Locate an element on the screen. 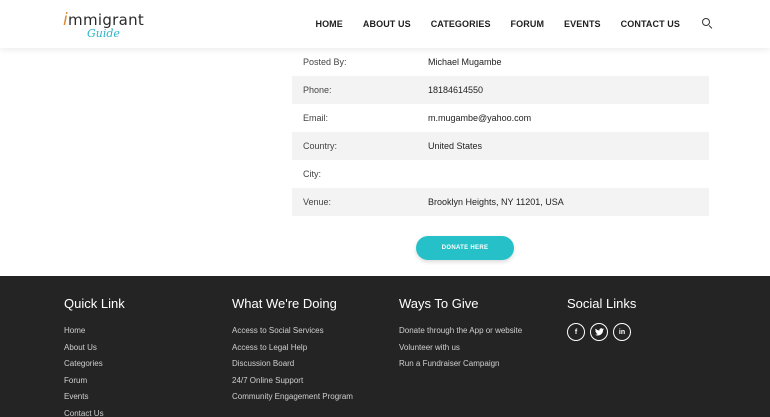 The width and height of the screenshot is (770, 417). footer-link-categories: Categories is located at coordinates (94, 364).